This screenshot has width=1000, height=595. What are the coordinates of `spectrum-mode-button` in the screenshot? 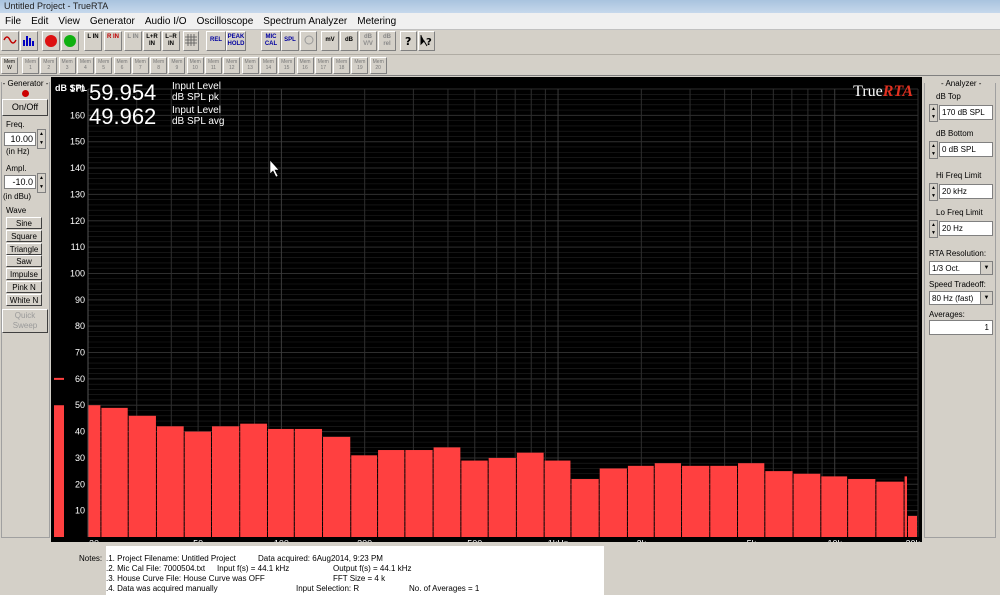 It's located at (29, 41).